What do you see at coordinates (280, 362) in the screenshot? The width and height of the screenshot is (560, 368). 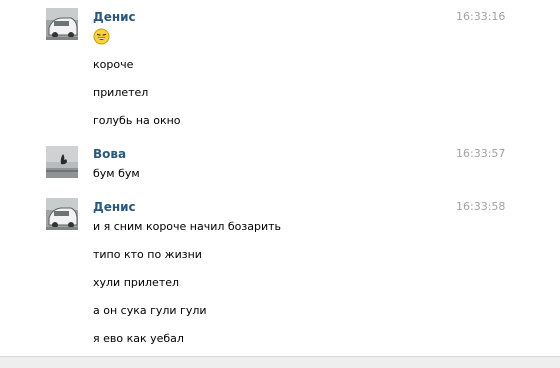 I see `bottom-bar` at bounding box center [280, 362].